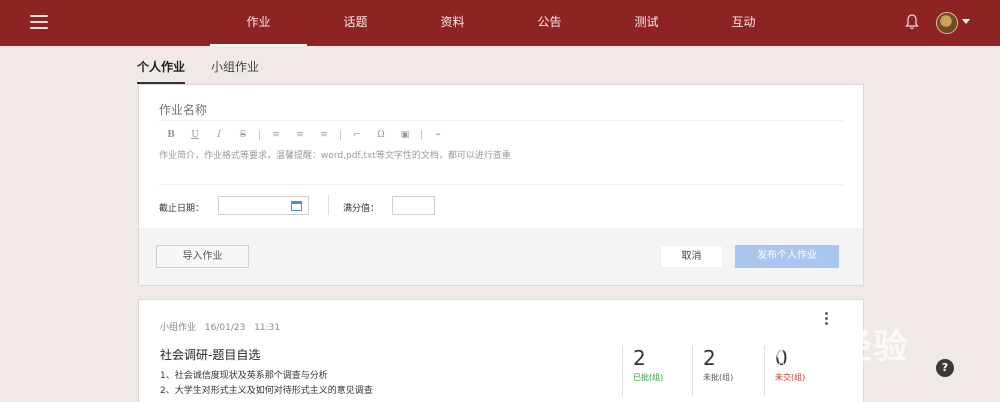 The image size is (1000, 402). I want to click on omega-icon: Ω, so click(381, 135).